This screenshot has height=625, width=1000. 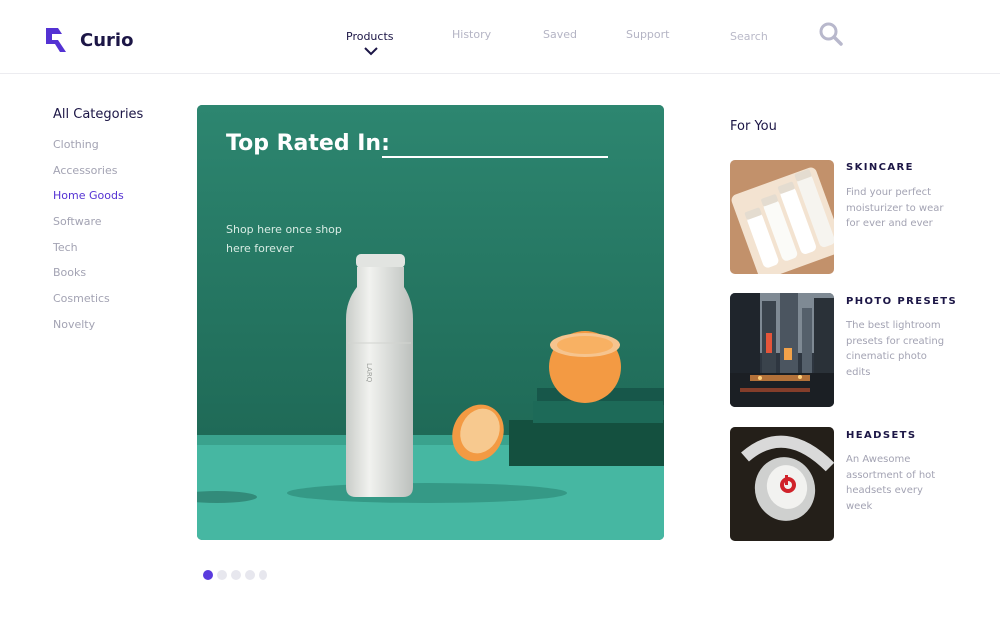 I want to click on carousel-indicator, so click(x=235, y=575).